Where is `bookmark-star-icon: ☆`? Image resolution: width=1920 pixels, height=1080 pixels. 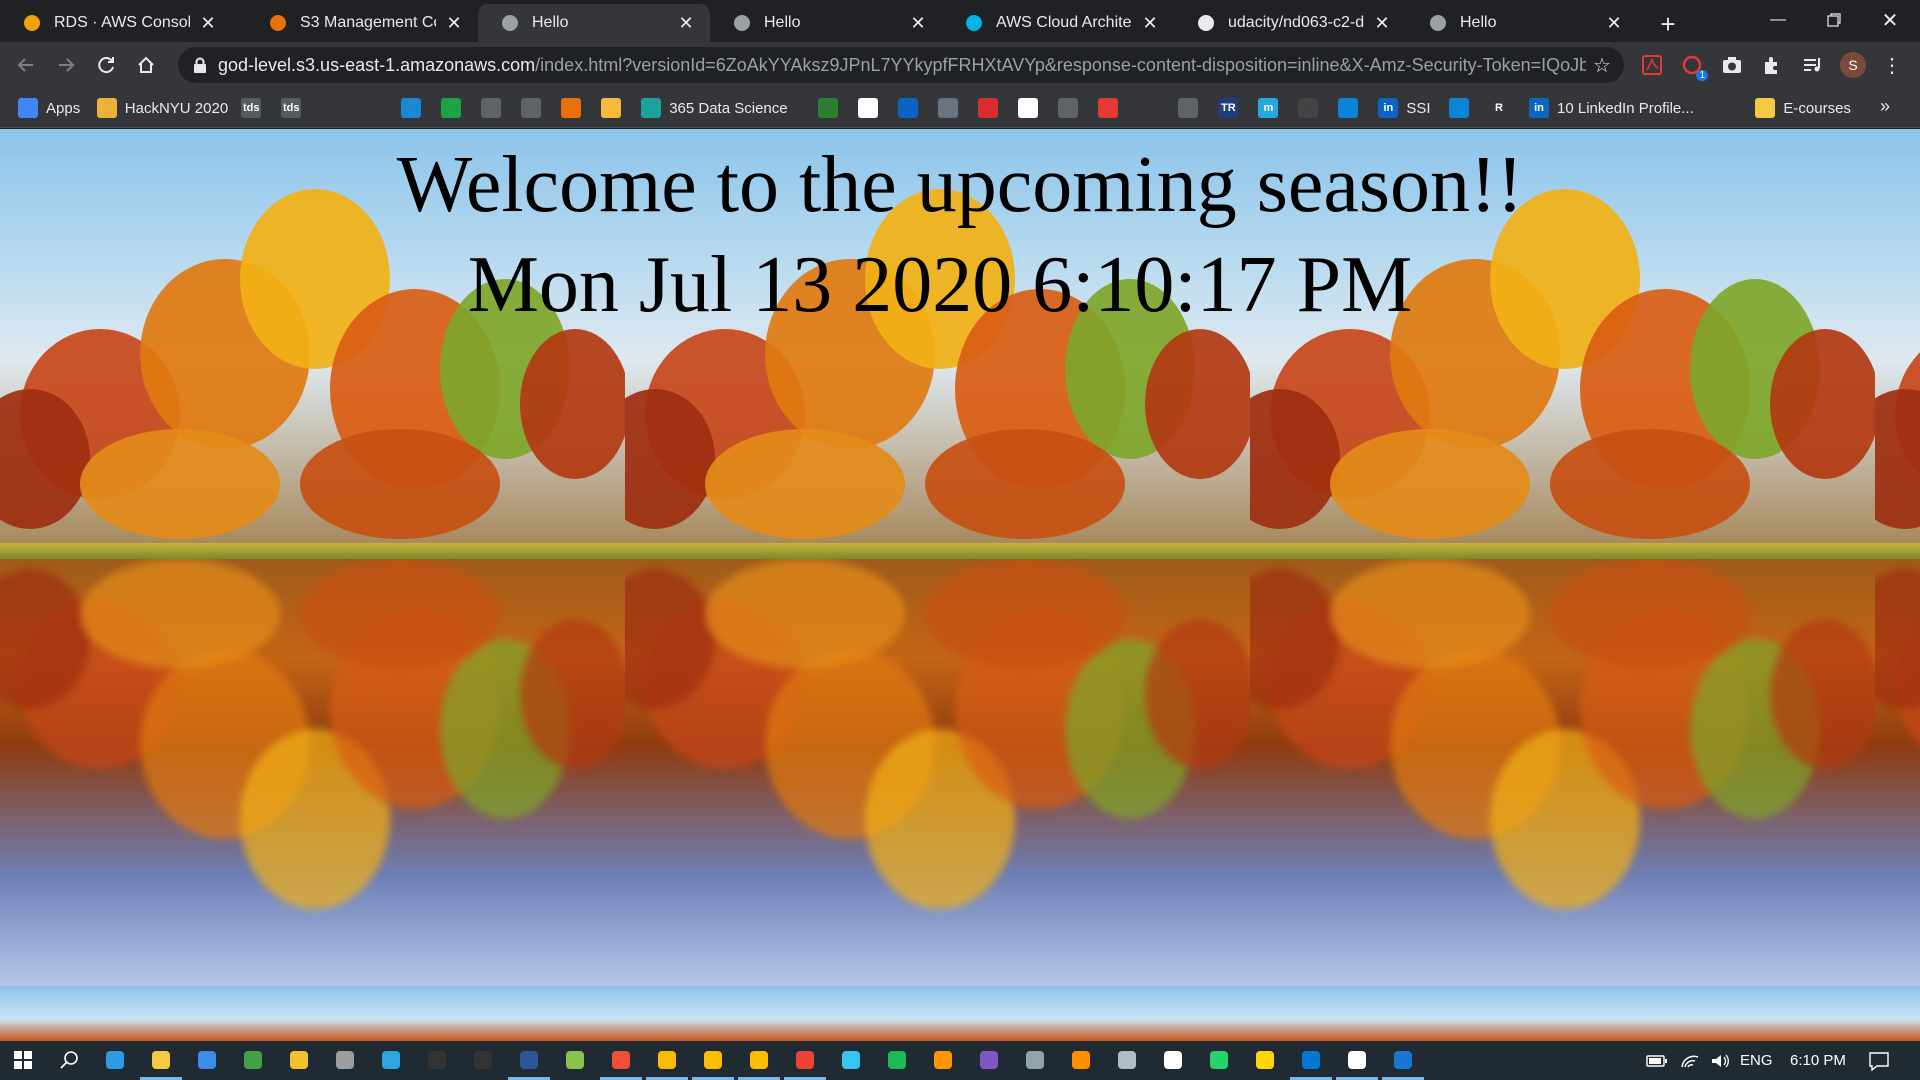 bookmark-star-icon: ☆ is located at coordinates (1602, 65).